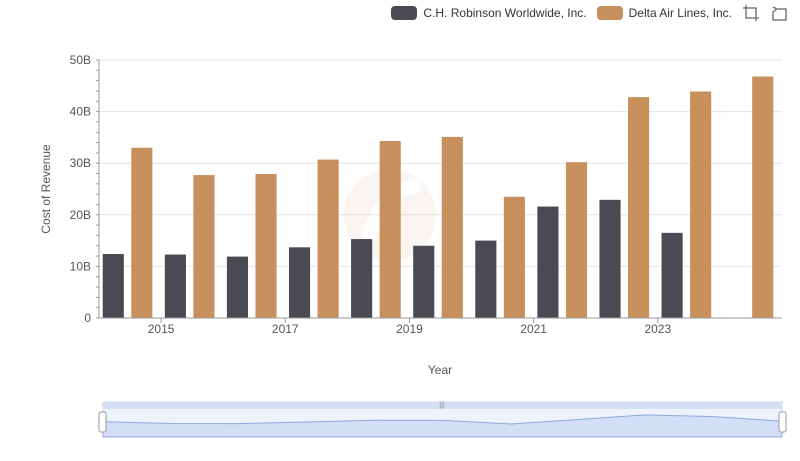 The image size is (800, 461). Describe the element at coordinates (452, 227) in the screenshot. I see `bar-delta-2019` at that location.